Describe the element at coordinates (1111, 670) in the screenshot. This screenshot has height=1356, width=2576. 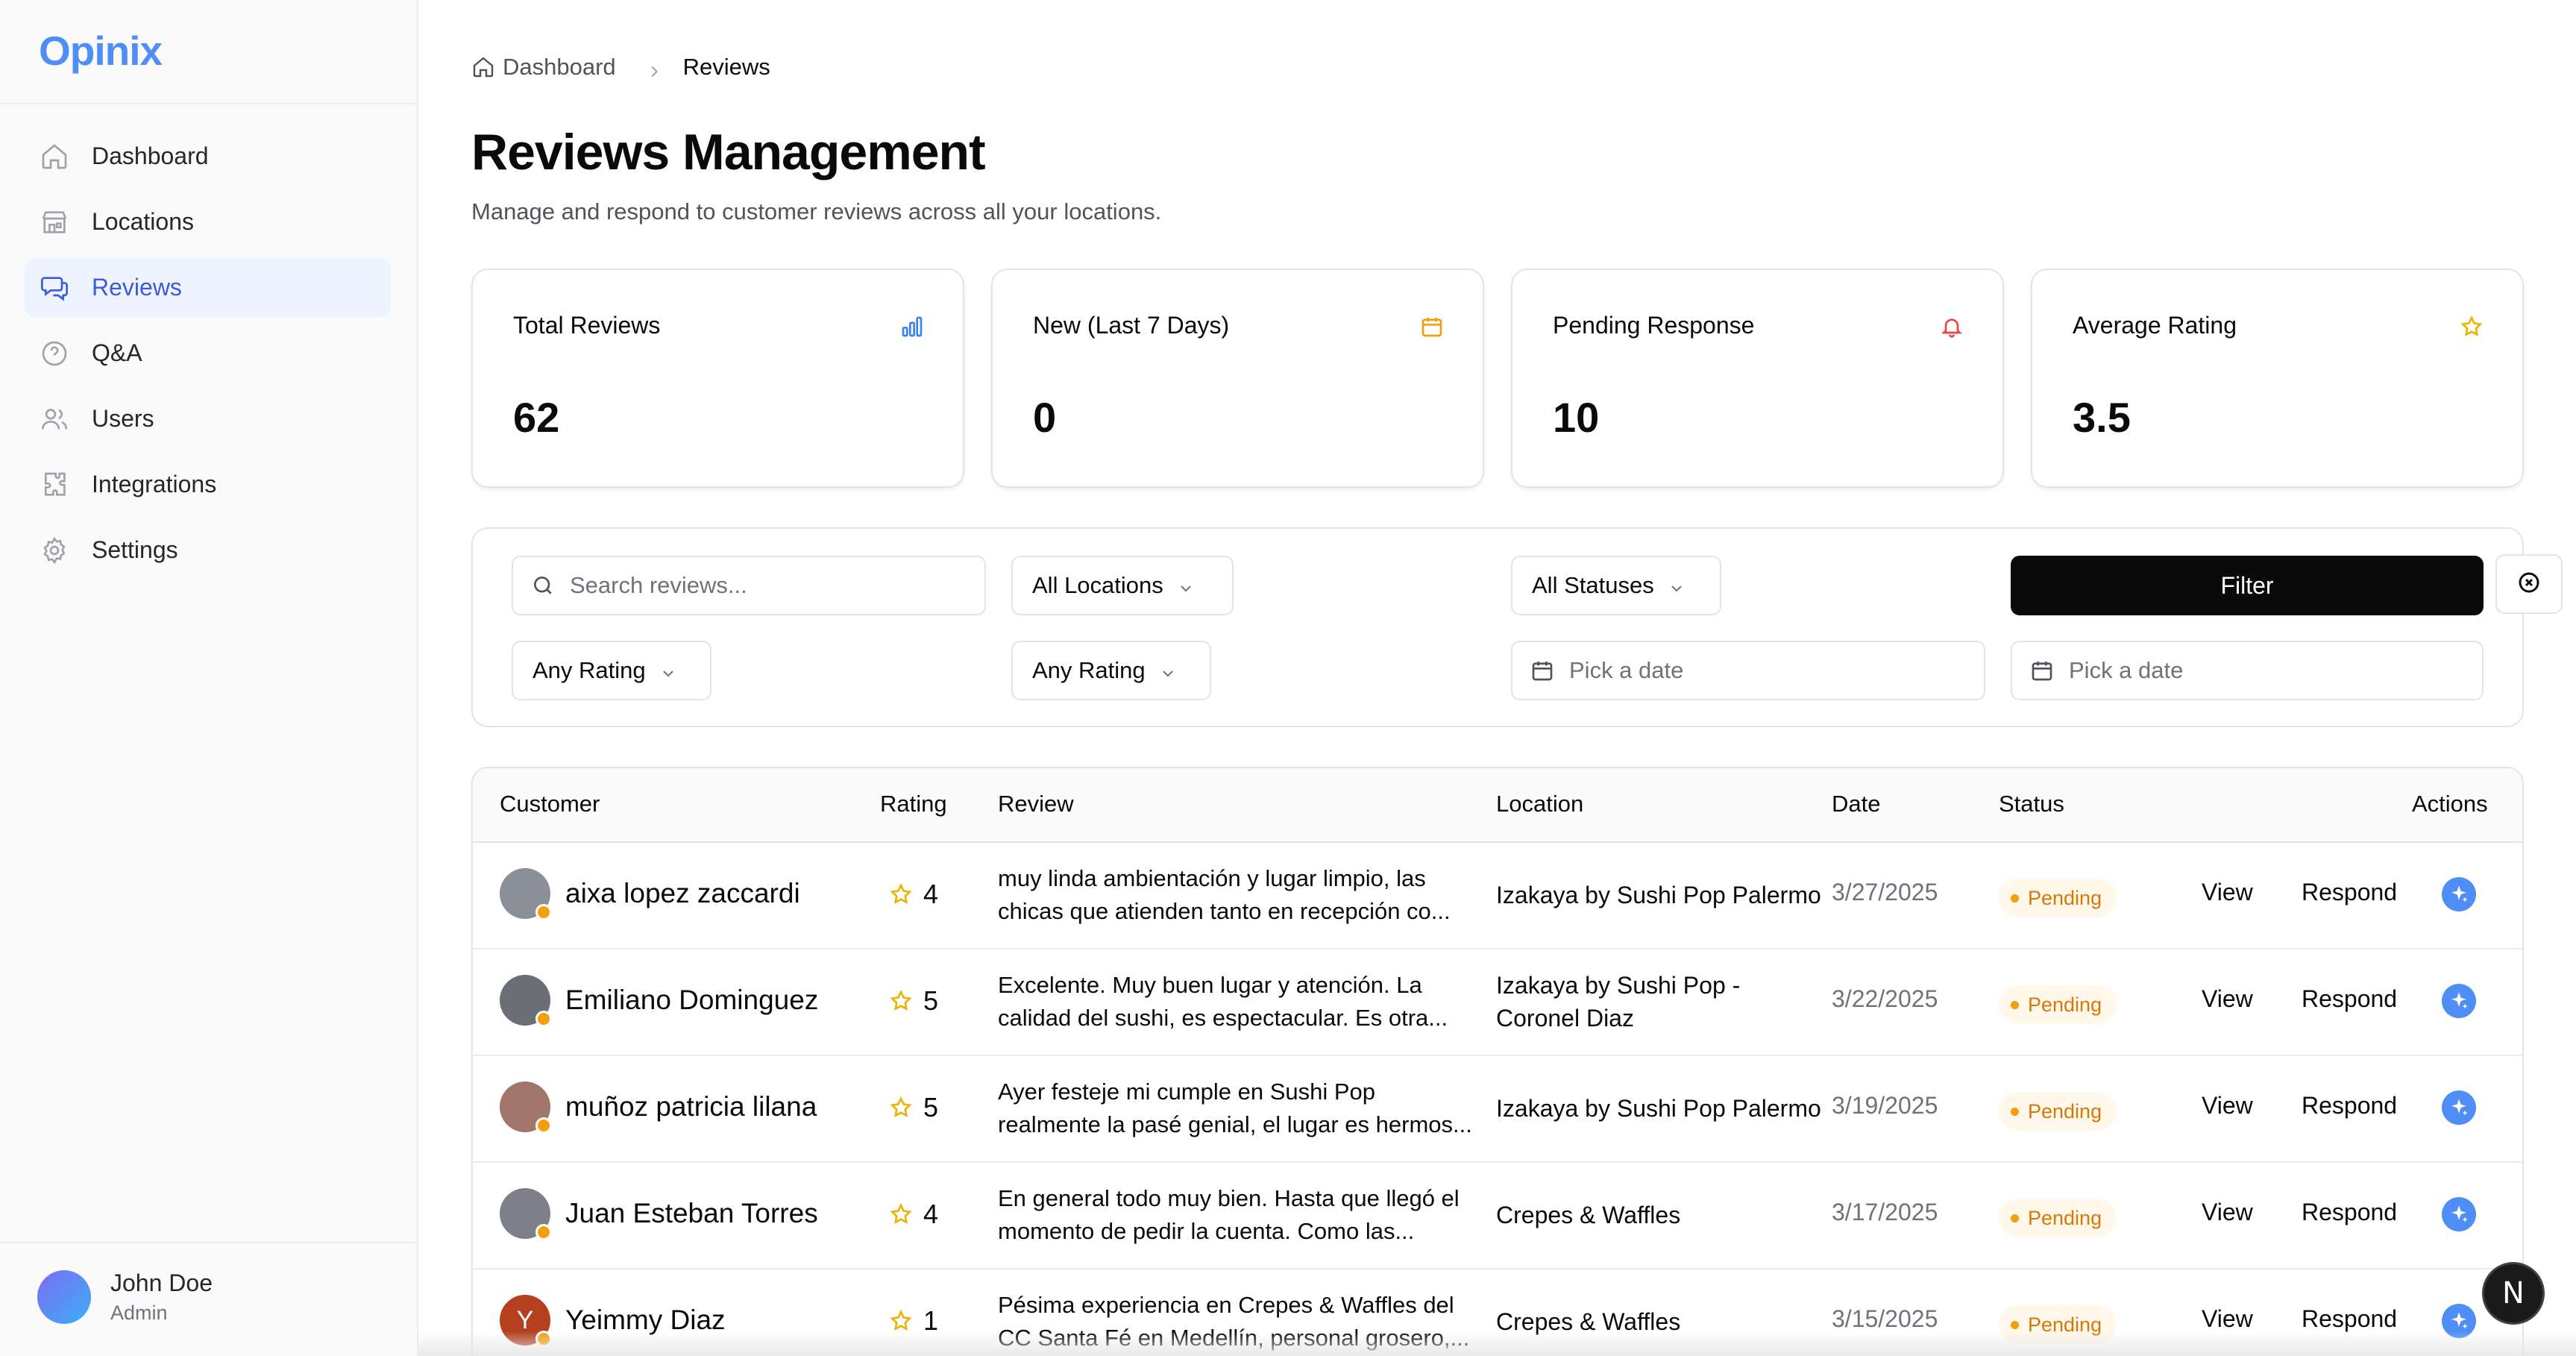
I see `max-rating-select: Any Rating` at that location.